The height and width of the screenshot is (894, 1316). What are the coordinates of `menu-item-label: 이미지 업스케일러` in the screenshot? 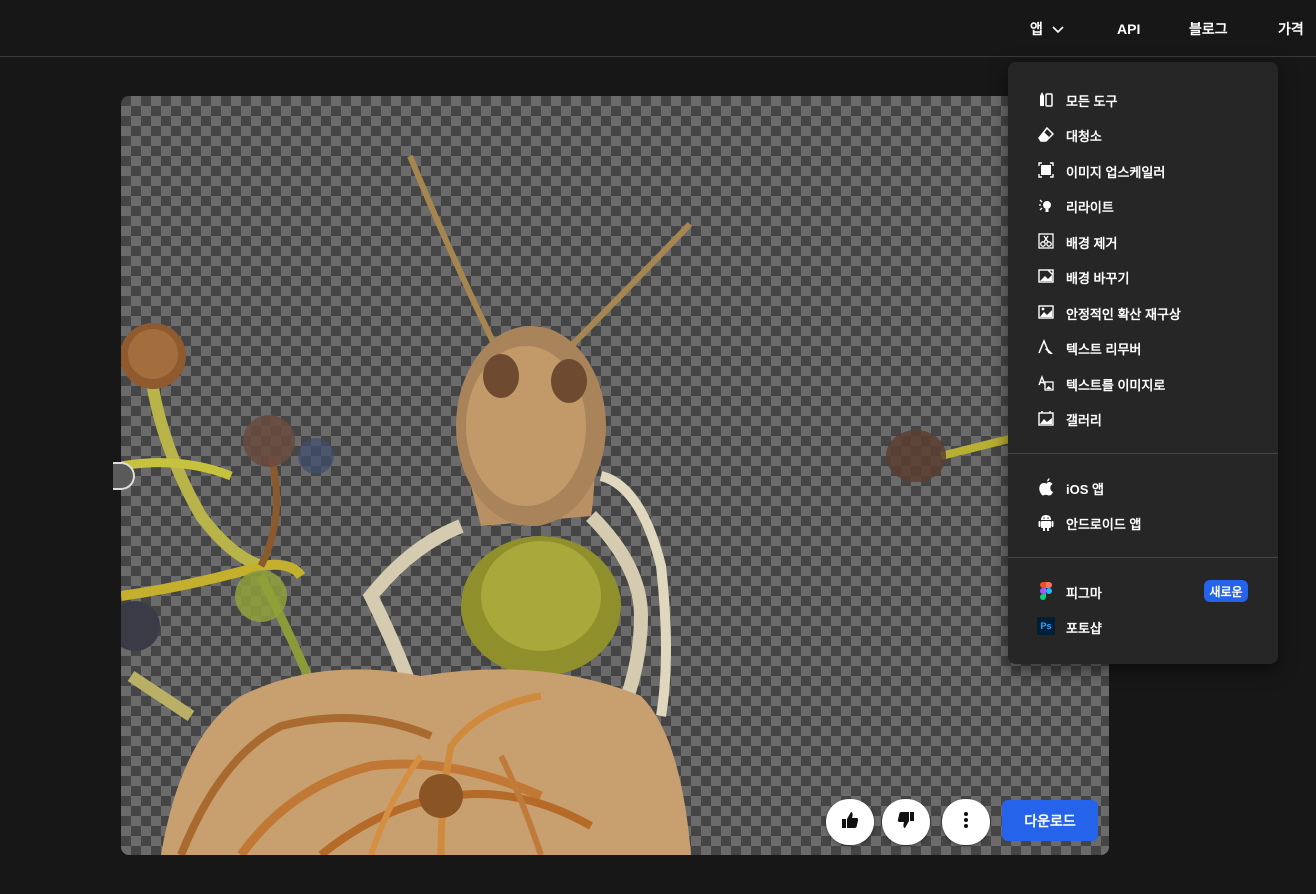 It's located at (1116, 172).